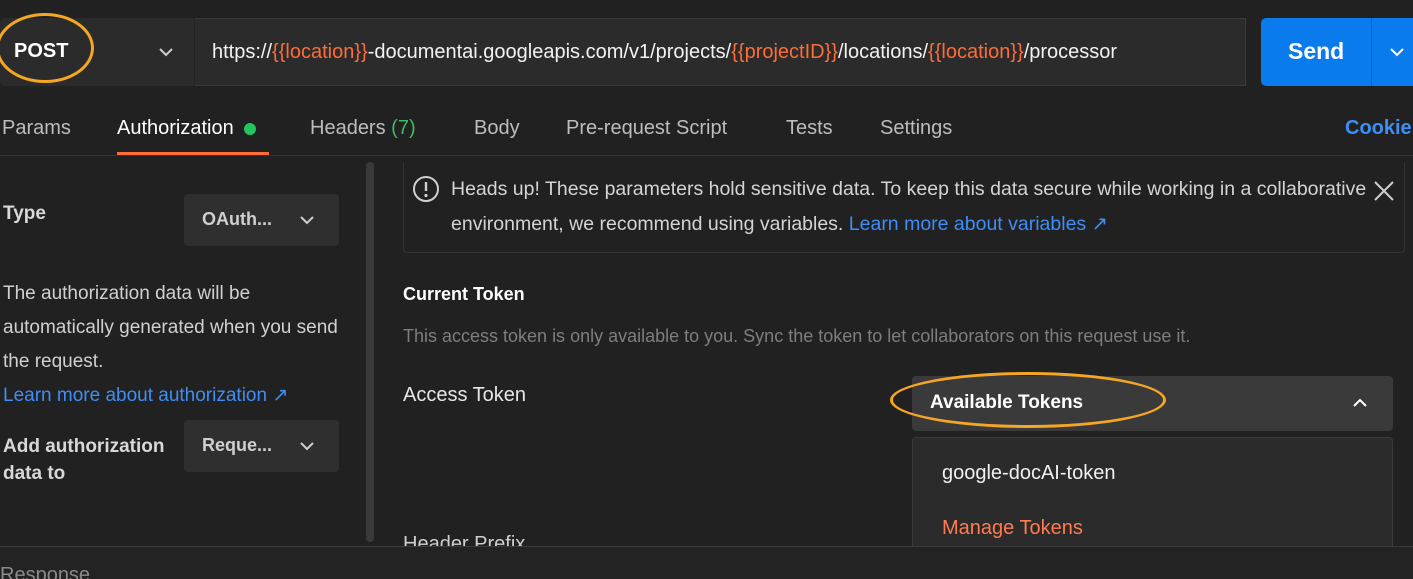  Describe the element at coordinates (249, 128) in the screenshot. I see `status-dot-icon` at that location.